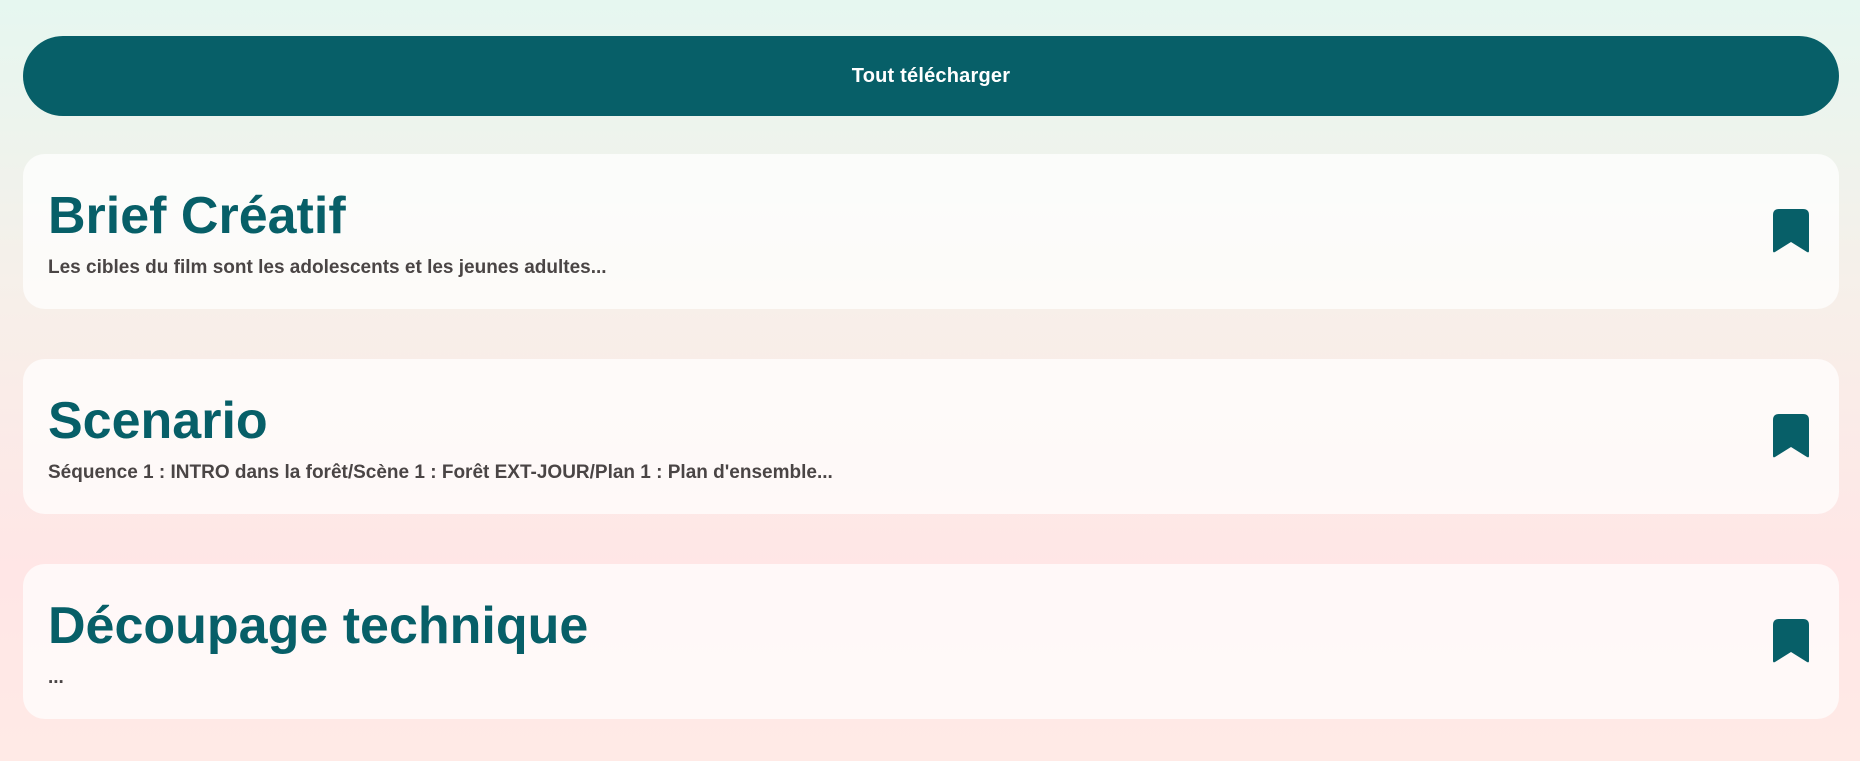  Describe the element at coordinates (197, 216) in the screenshot. I see `card-title: Brief Créatif` at that location.